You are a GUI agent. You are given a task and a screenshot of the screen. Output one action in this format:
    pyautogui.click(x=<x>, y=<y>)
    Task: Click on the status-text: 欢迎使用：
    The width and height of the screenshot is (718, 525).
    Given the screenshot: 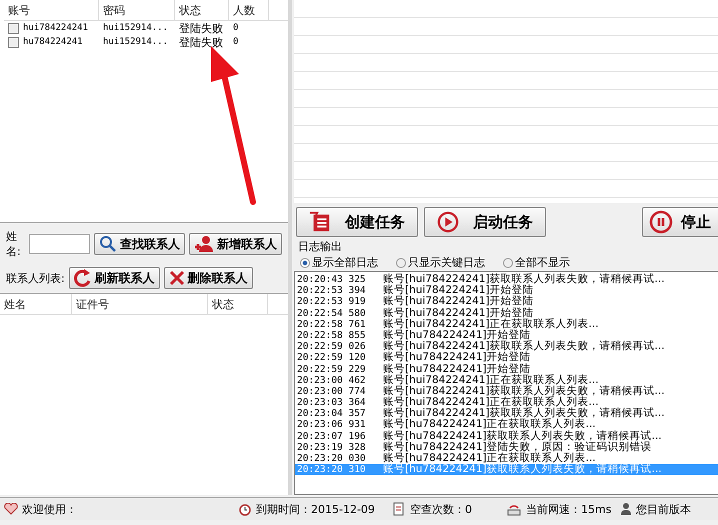 What is the action you would take?
    pyautogui.click(x=49, y=509)
    